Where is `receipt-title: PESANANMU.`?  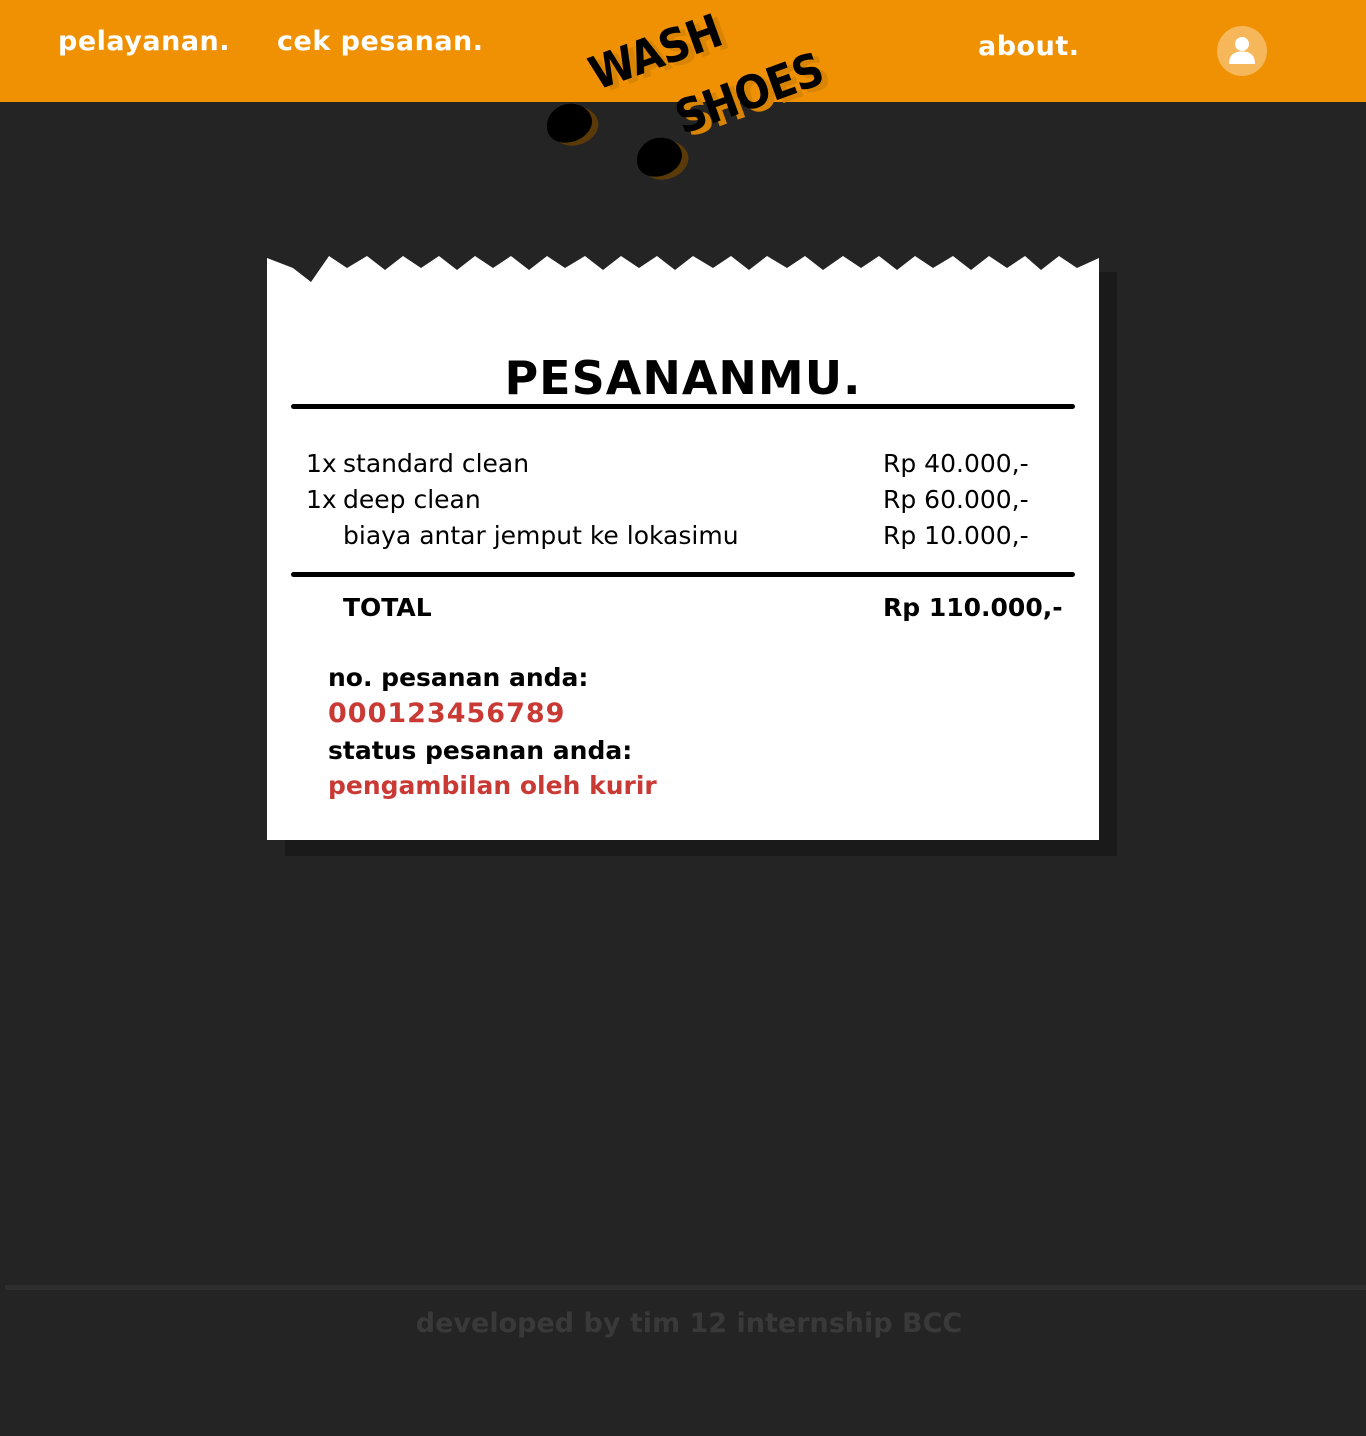
receipt-title: PESANANMU. is located at coordinates (683, 378).